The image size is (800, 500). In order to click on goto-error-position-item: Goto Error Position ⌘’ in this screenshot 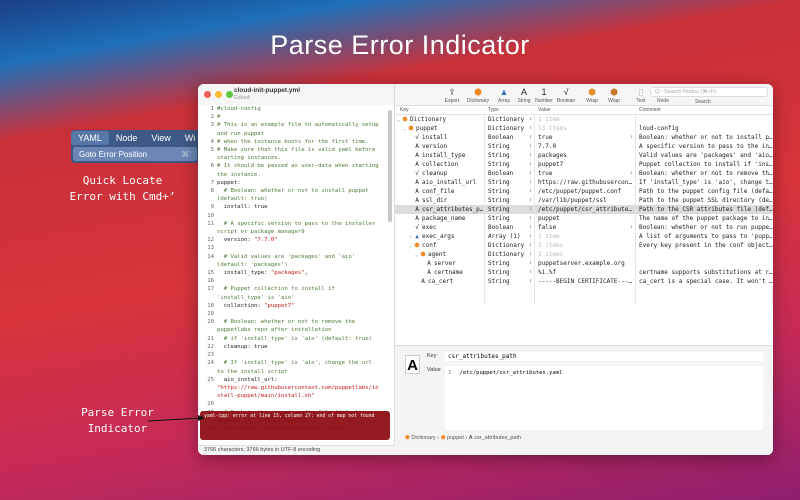, I will do `click(135, 154)`.